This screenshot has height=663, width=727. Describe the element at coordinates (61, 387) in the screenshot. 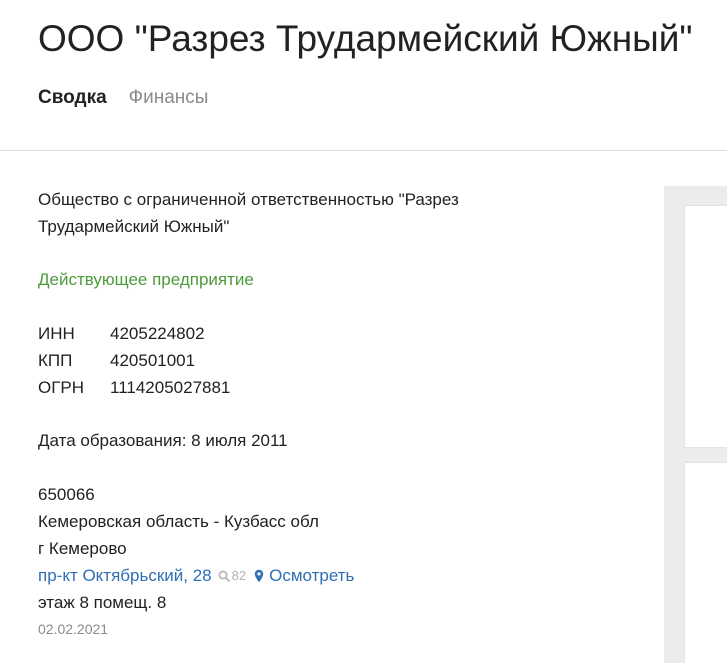

I see `ogrn-label: ОГРН` at that location.